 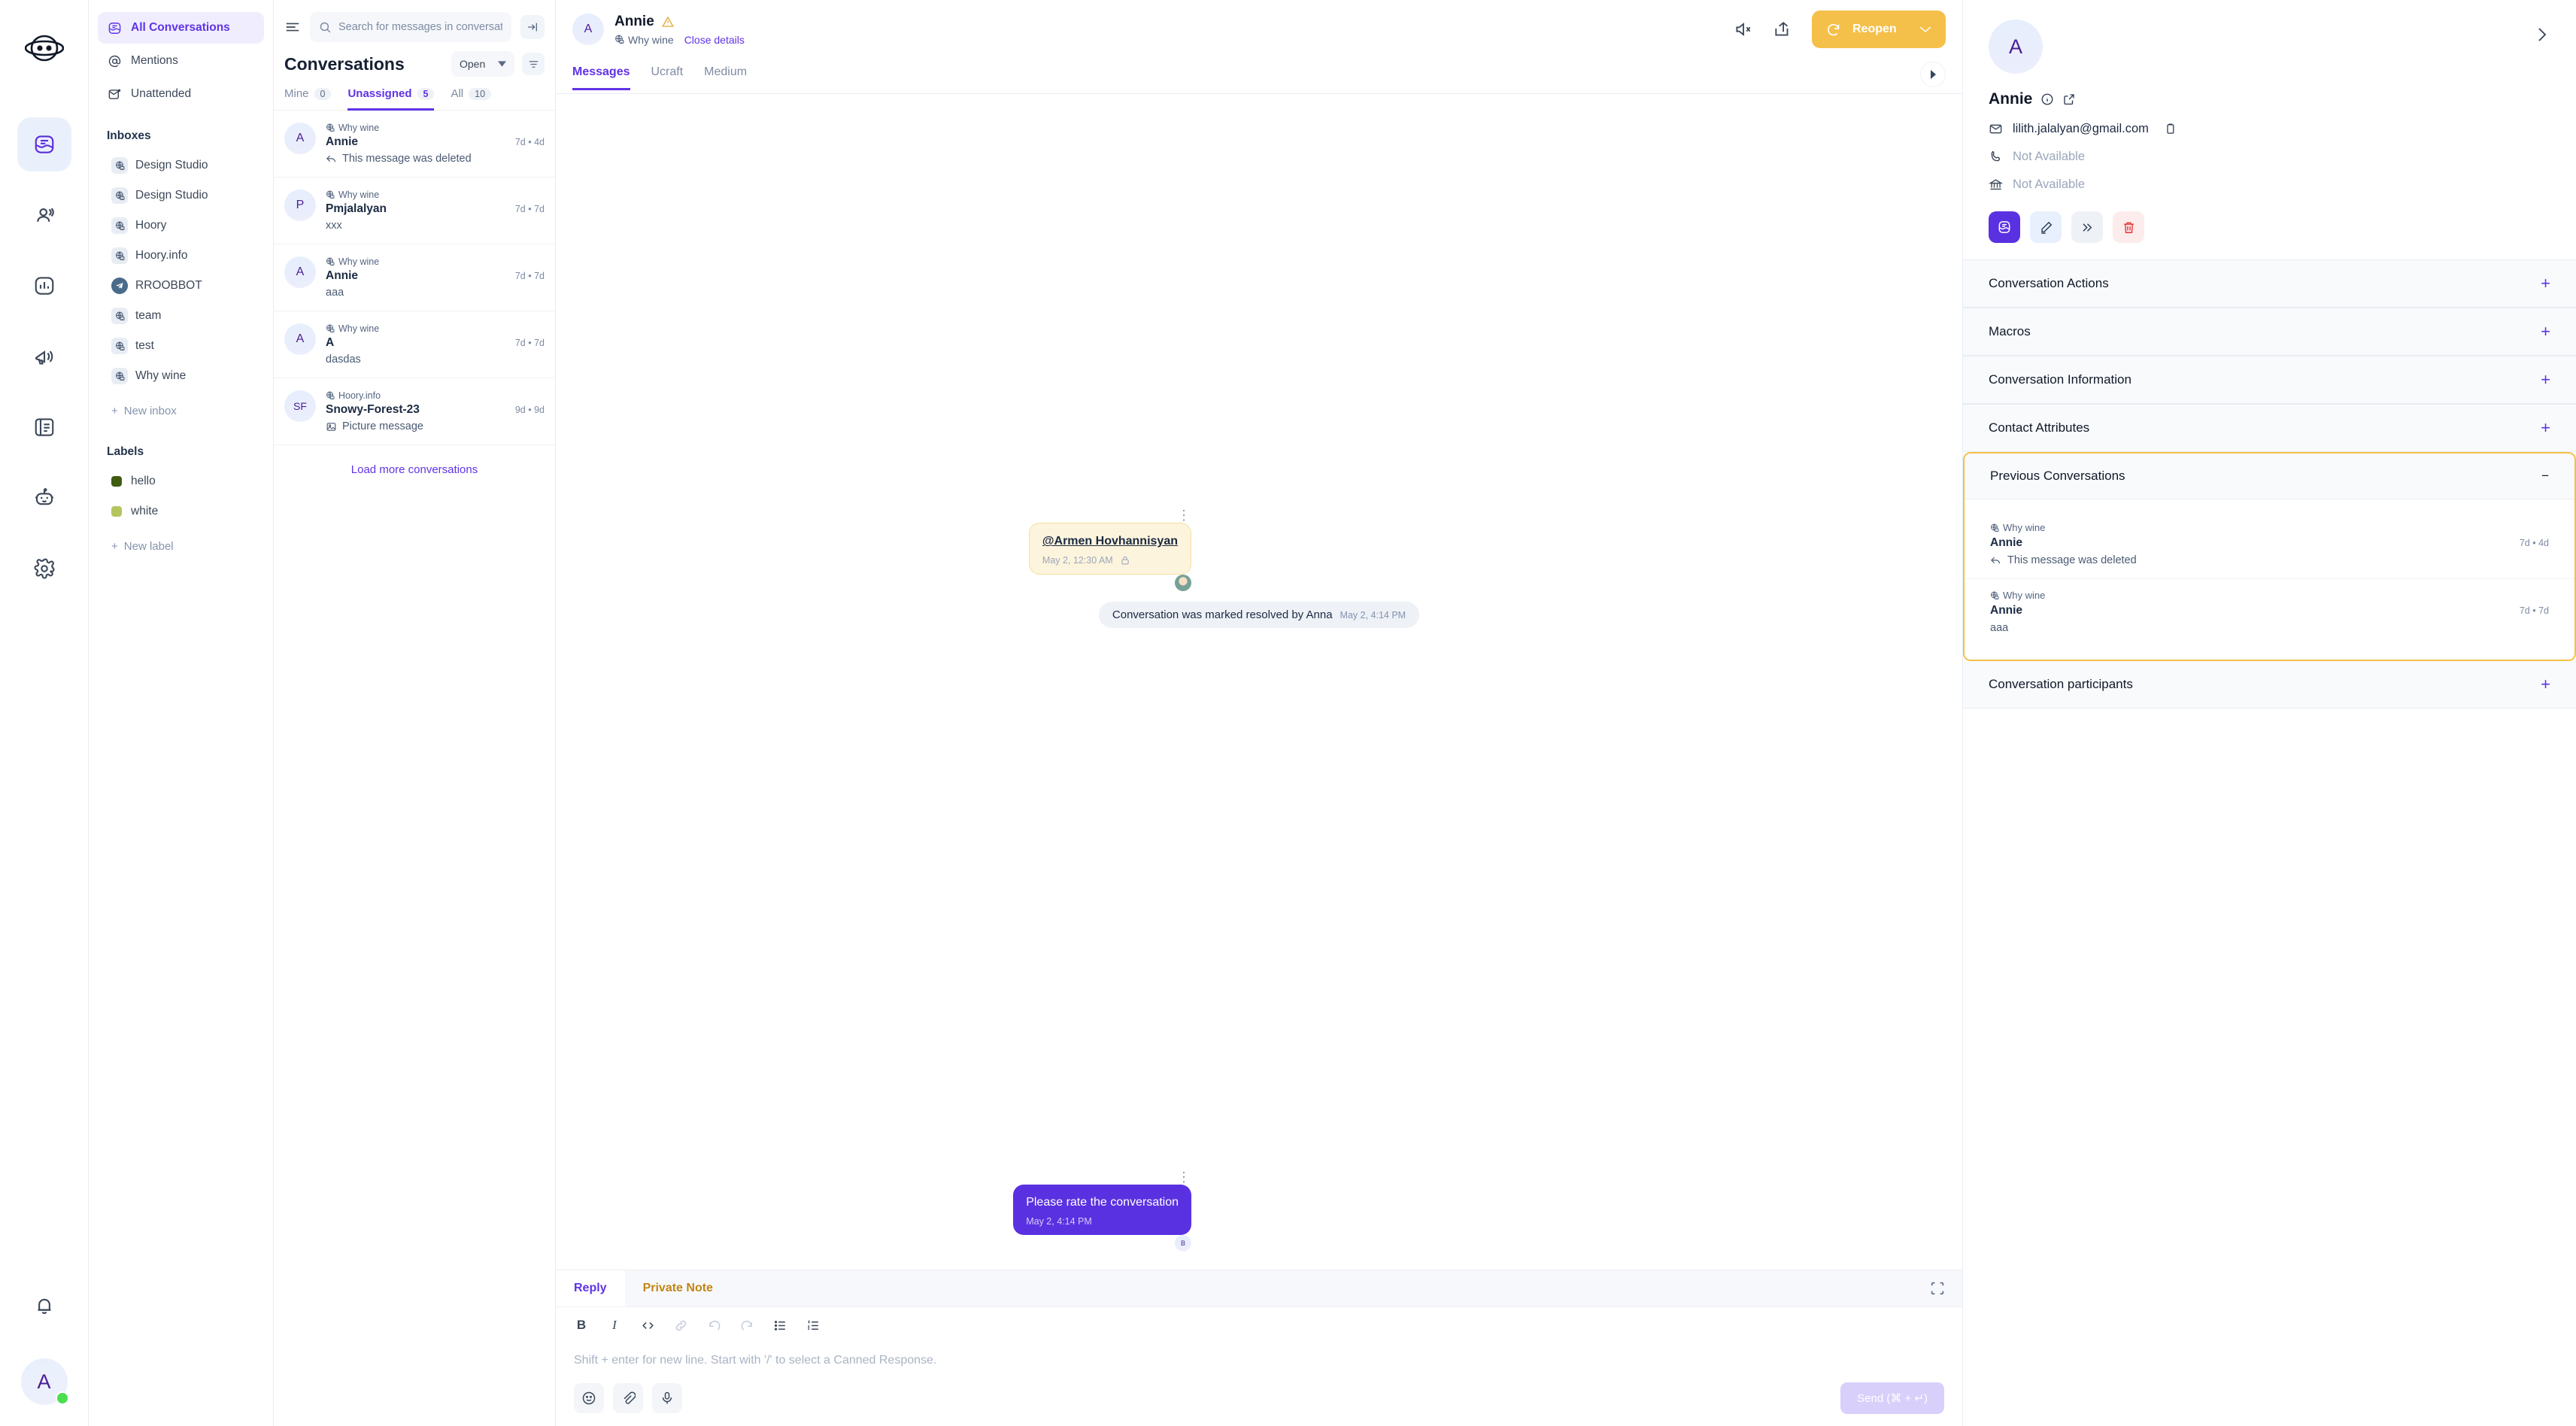 What do you see at coordinates (44, 569) in the screenshot?
I see `rail-item-settings` at bounding box center [44, 569].